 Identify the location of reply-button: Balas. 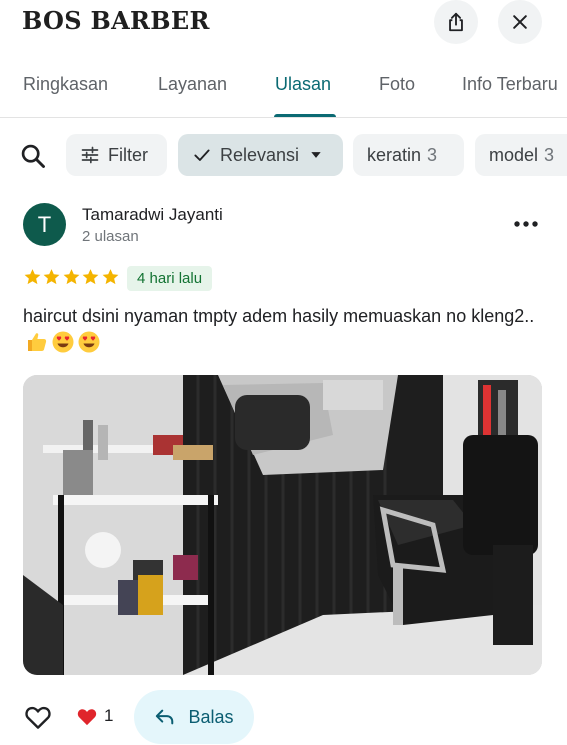
(194, 717).